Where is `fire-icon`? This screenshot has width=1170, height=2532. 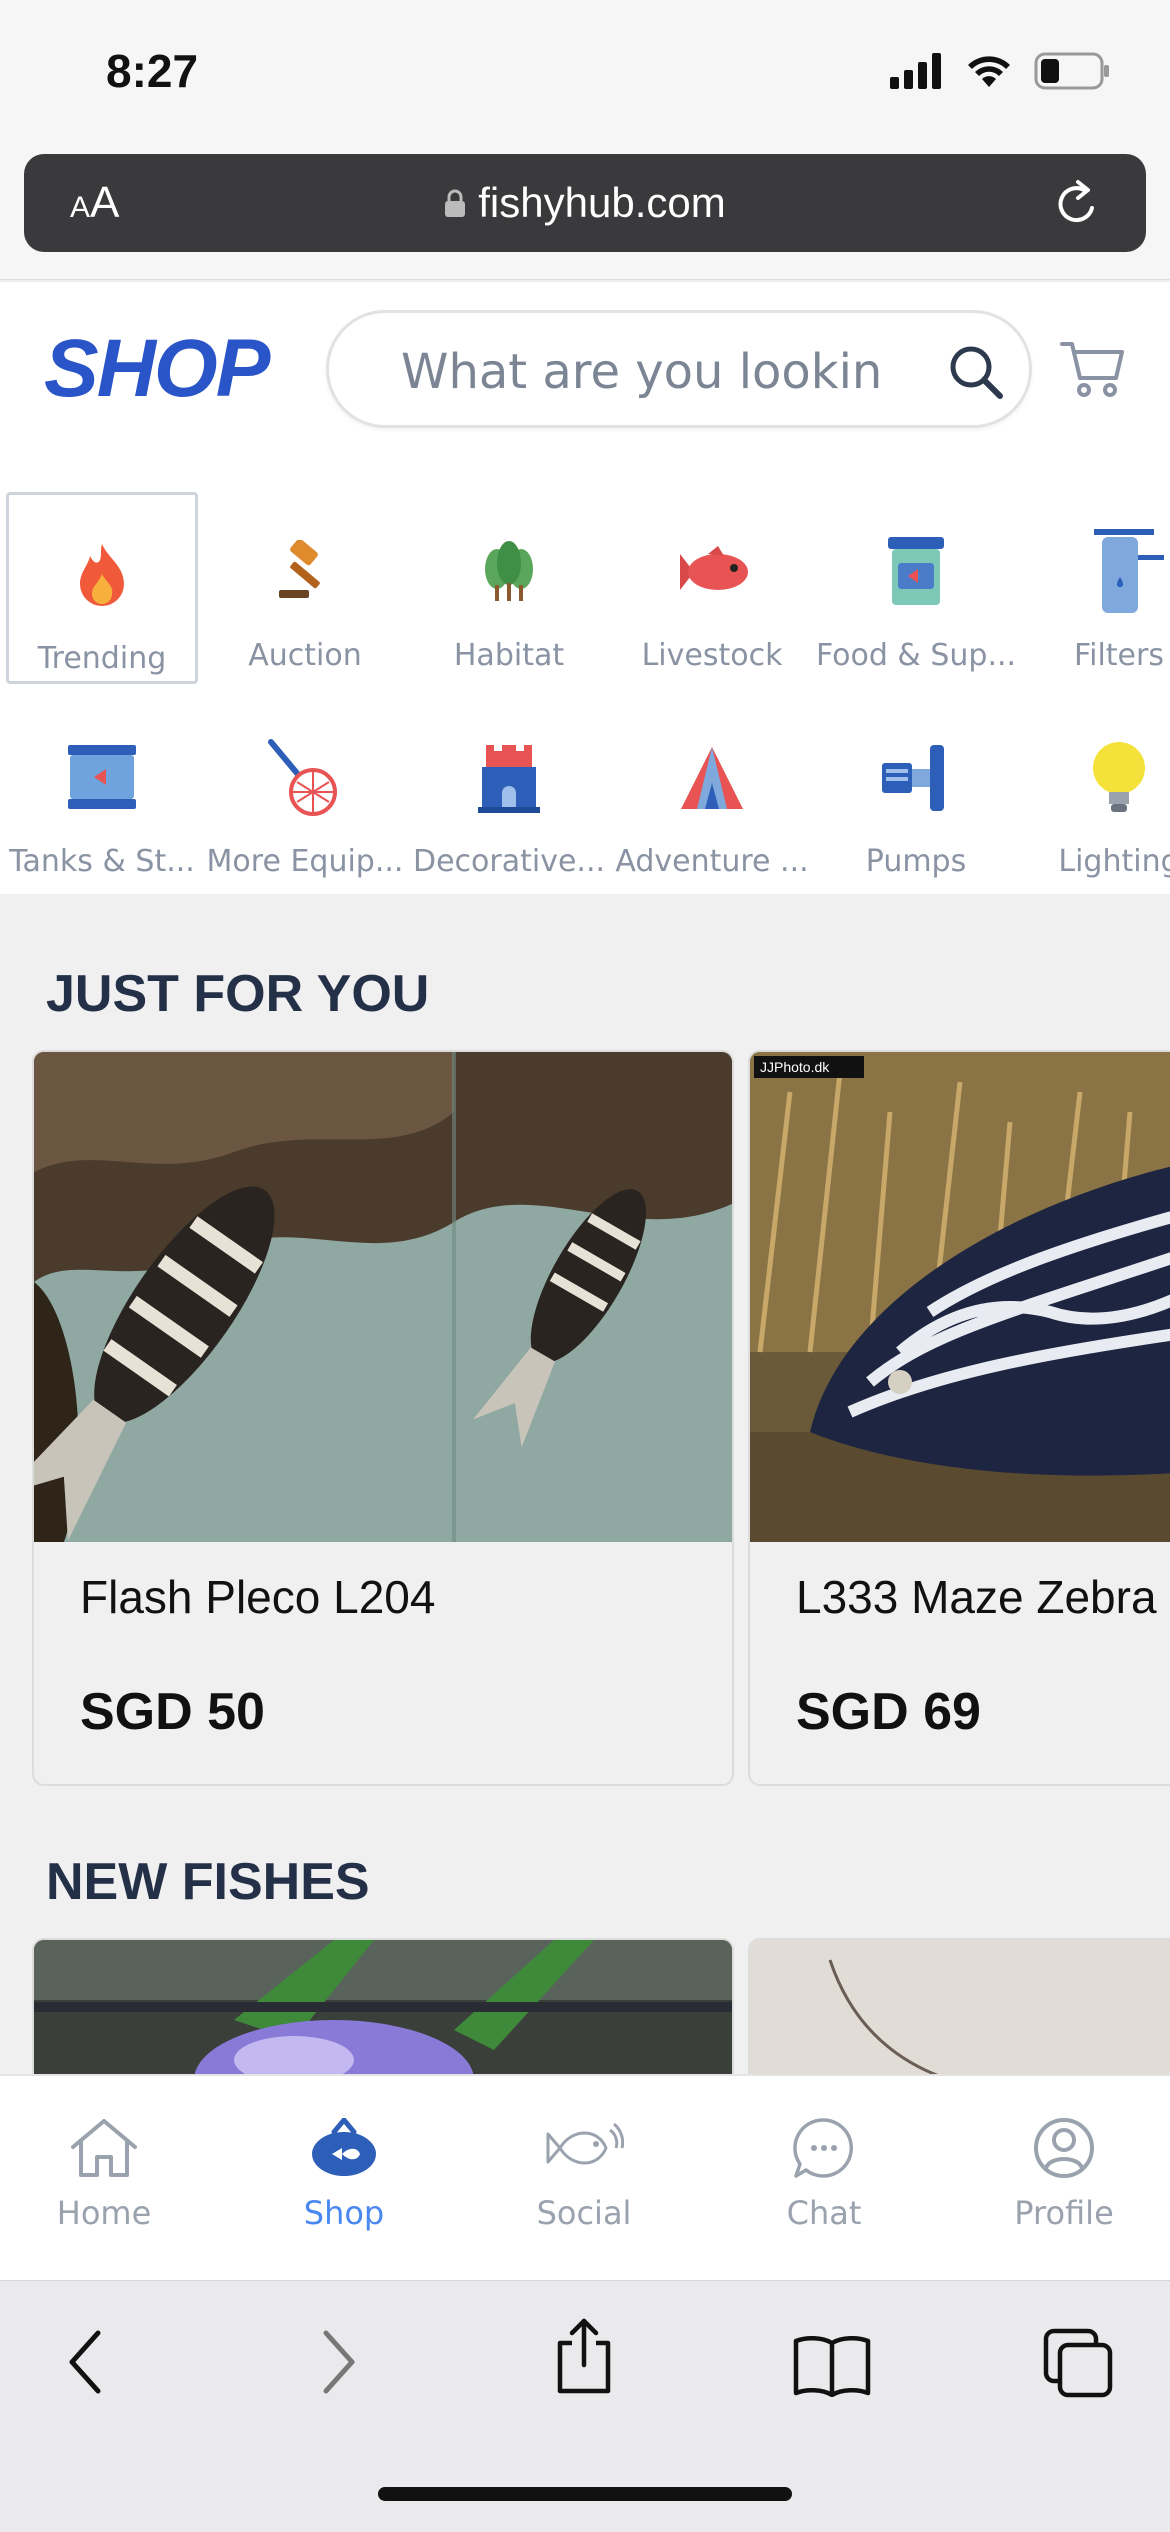 fire-icon is located at coordinates (102, 575).